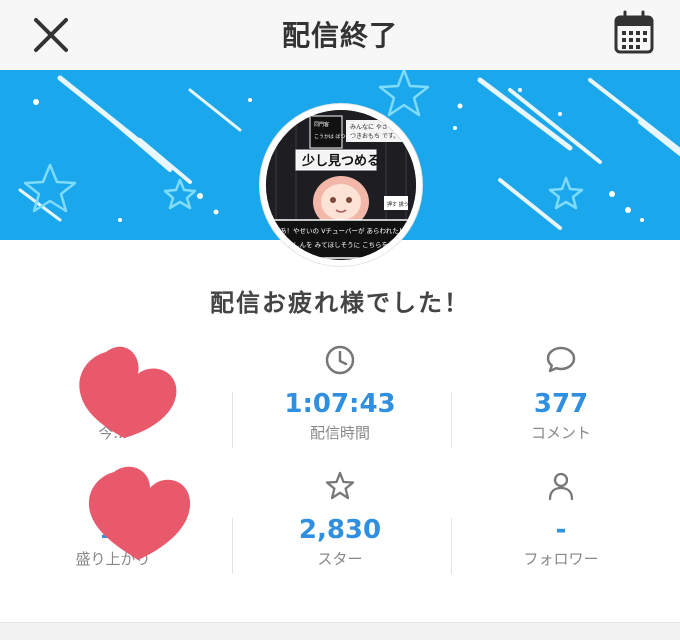 This screenshot has width=680, height=640. What do you see at coordinates (340, 559) in the screenshot?
I see `stat-label: スター` at bounding box center [340, 559].